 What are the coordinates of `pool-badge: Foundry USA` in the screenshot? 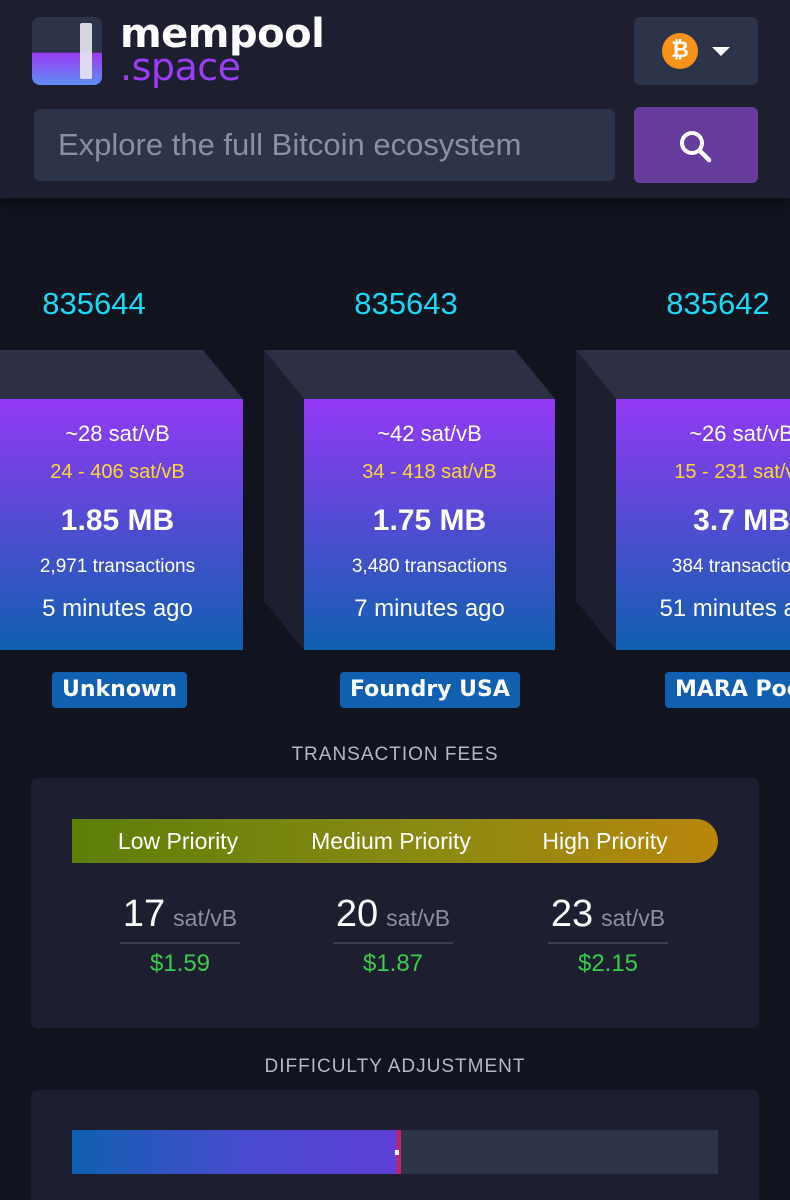 It's located at (430, 690).